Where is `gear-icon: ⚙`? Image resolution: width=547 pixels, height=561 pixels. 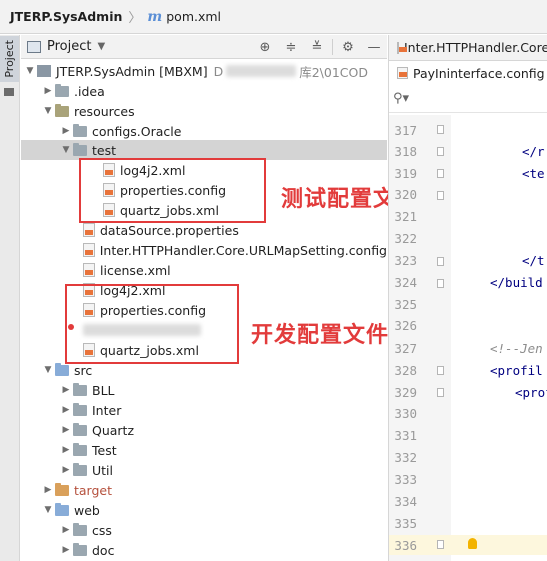 gear-icon: ⚙ is located at coordinates (348, 47).